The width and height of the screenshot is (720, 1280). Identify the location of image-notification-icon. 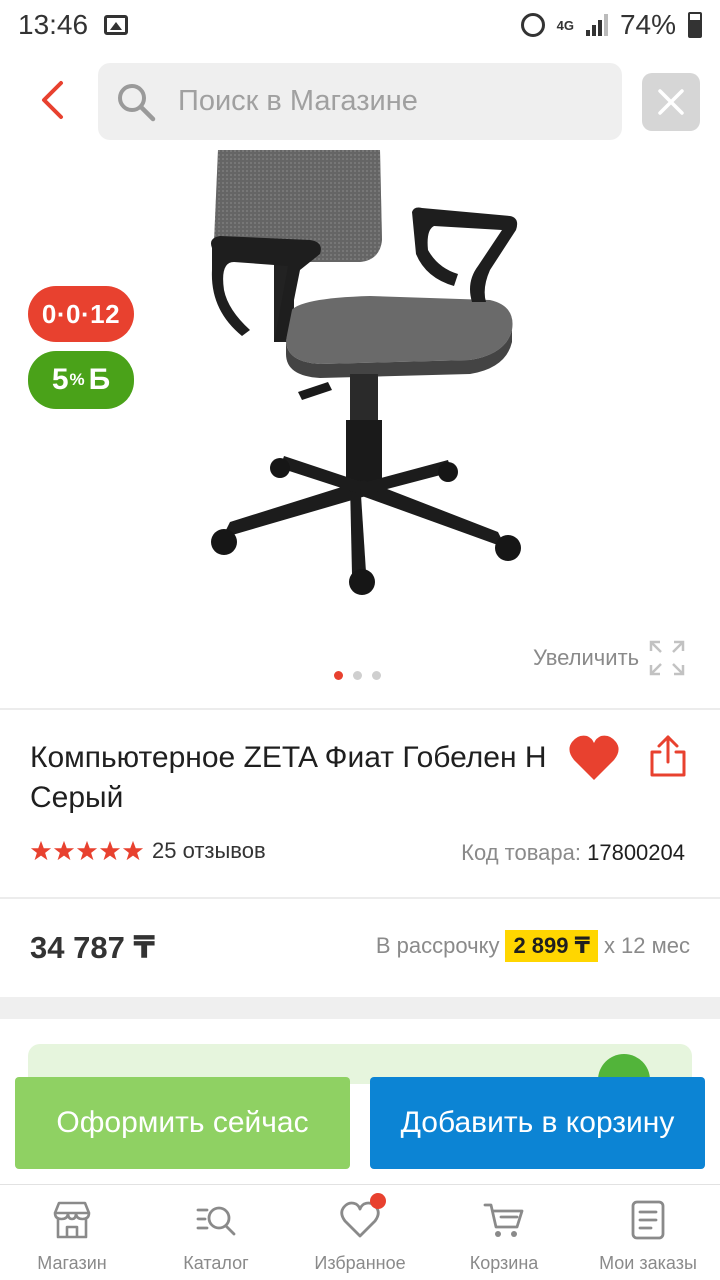
(116, 25).